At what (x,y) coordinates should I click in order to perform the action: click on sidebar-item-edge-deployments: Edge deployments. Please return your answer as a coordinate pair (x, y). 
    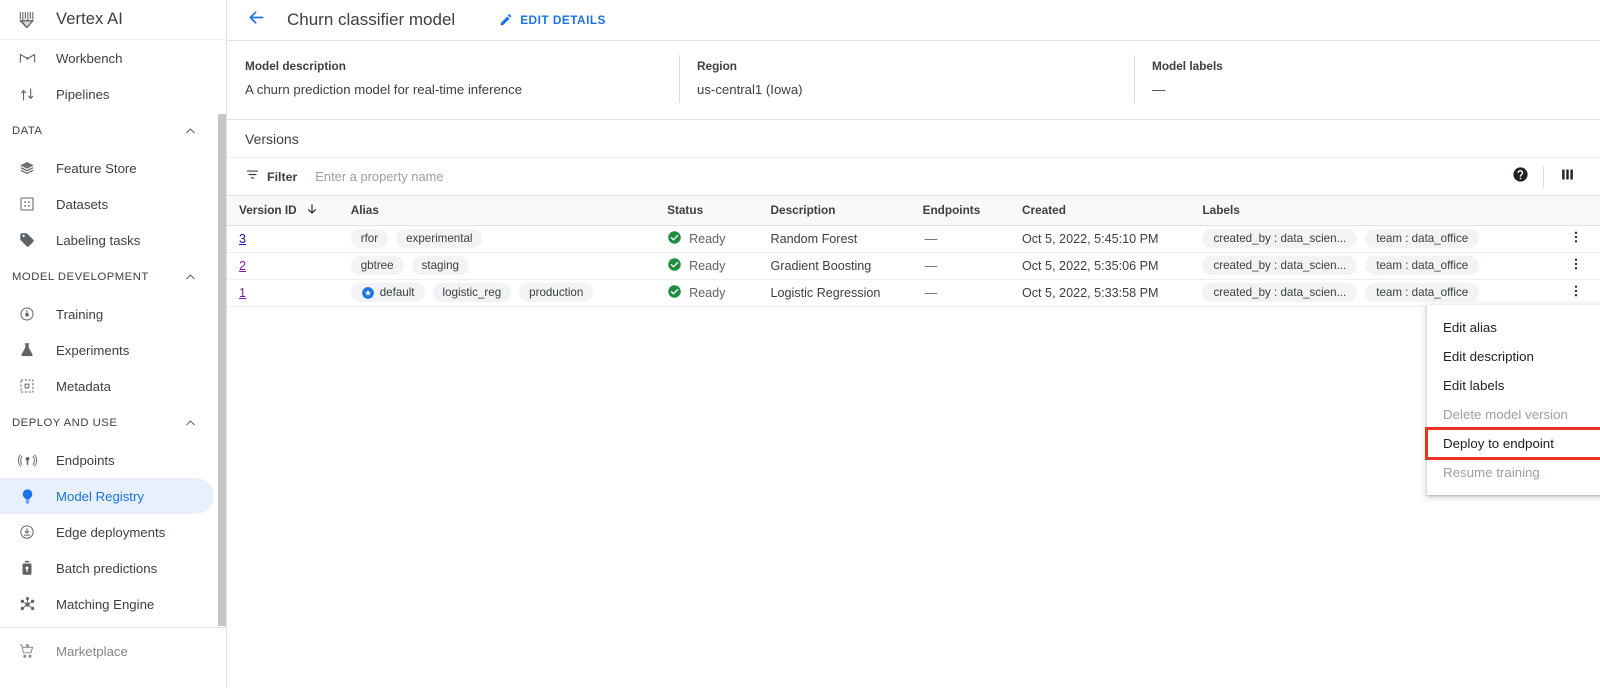
    Looking at the image, I should click on (107, 532).